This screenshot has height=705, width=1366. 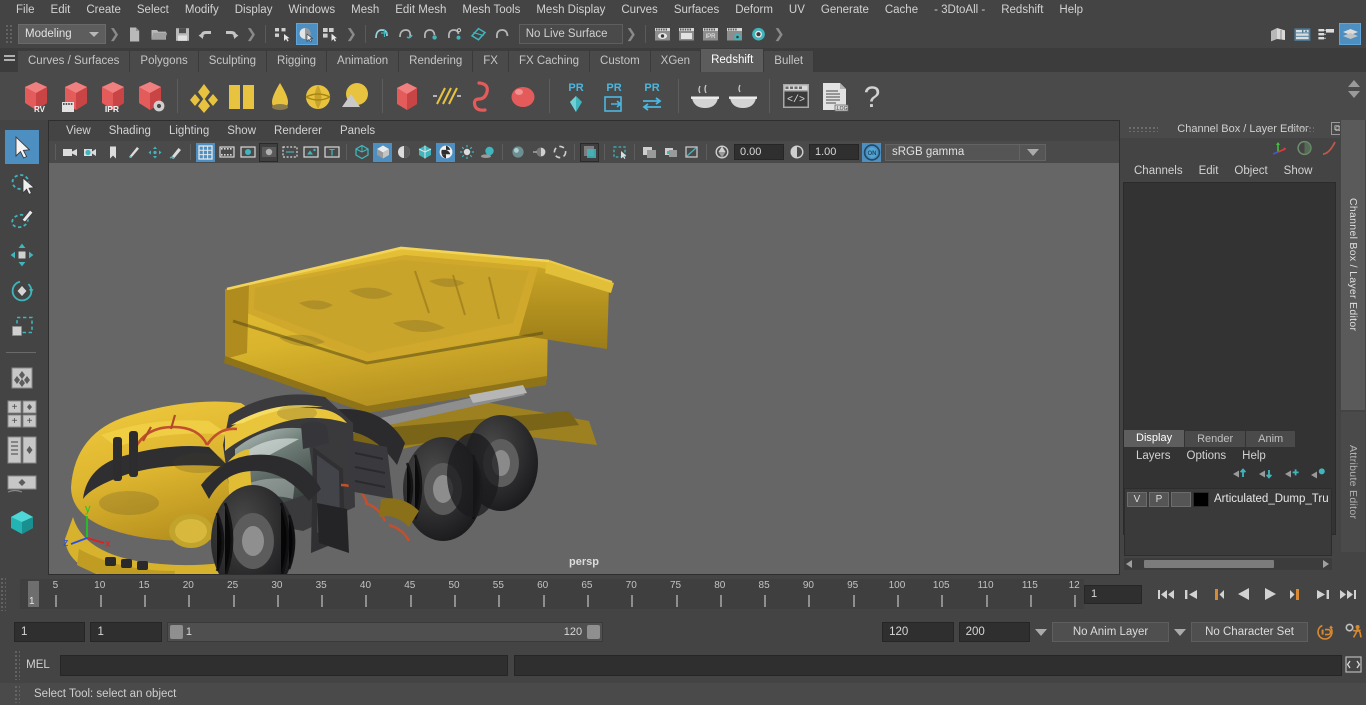 I want to click on ipr-render-icon: IPR, so click(x=711, y=34).